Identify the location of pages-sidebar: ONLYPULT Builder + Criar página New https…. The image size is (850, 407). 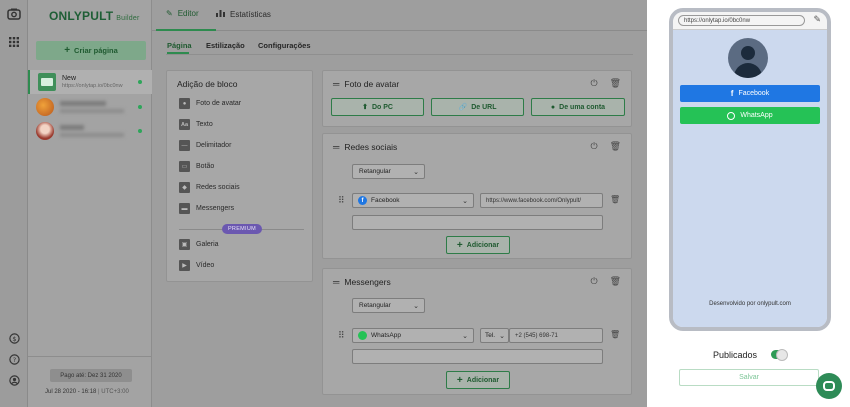
(90, 203).